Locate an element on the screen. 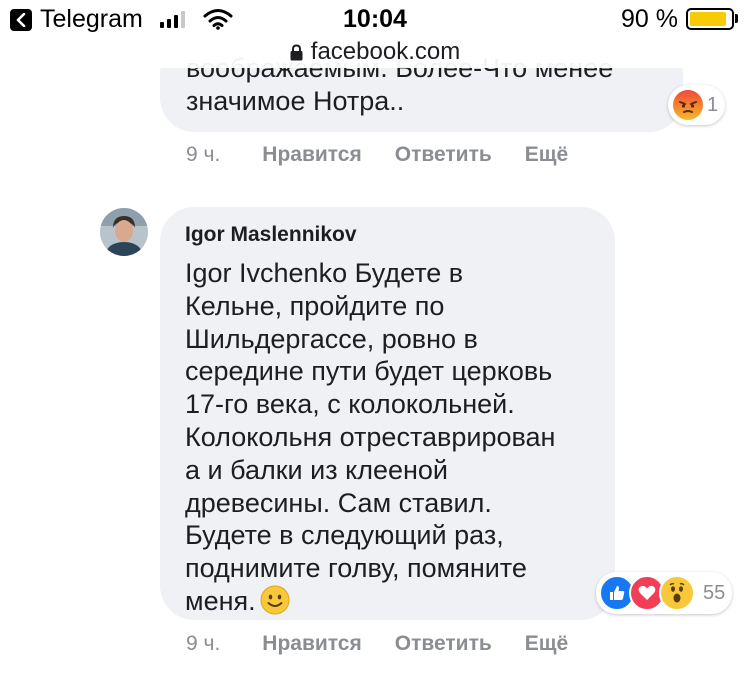 The width and height of the screenshot is (750, 690). battery-level is located at coordinates (708, 19).